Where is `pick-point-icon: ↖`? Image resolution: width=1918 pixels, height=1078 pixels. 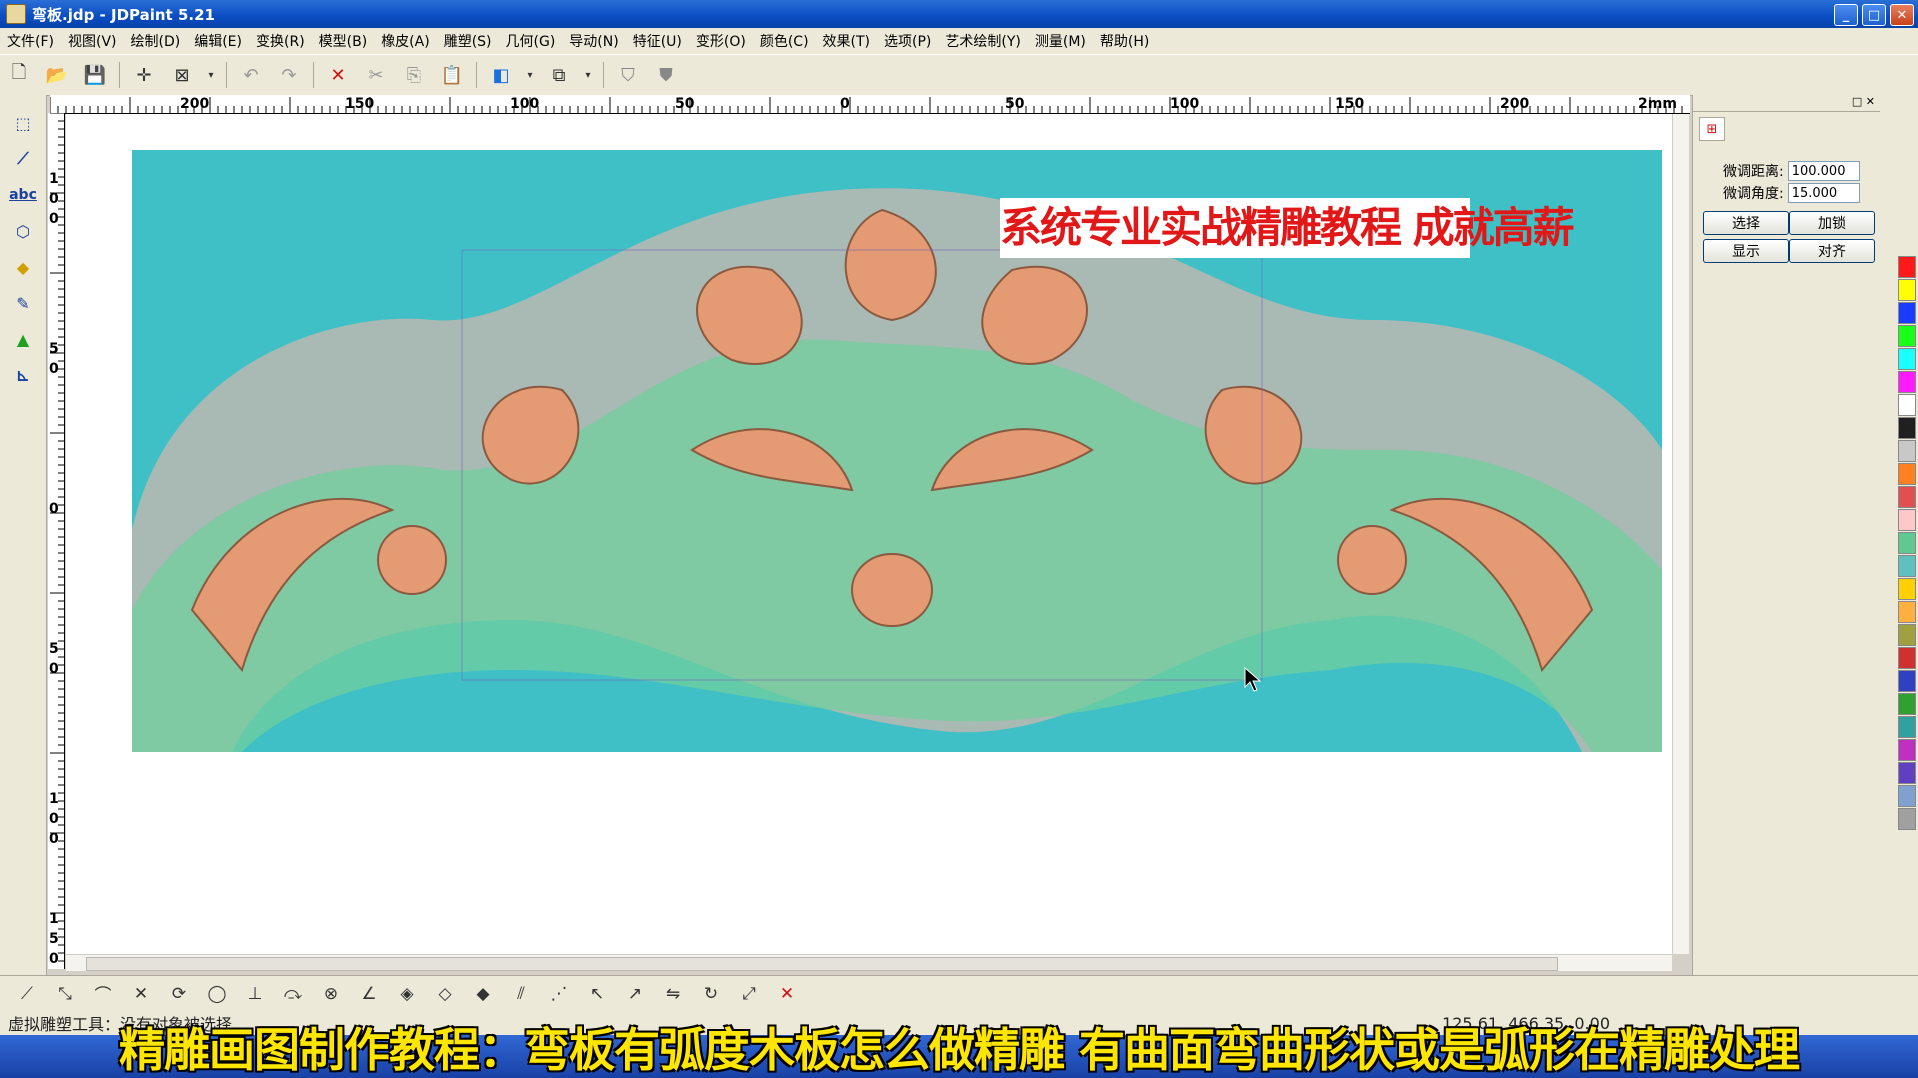
pick-point-icon: ↖ is located at coordinates (597, 994).